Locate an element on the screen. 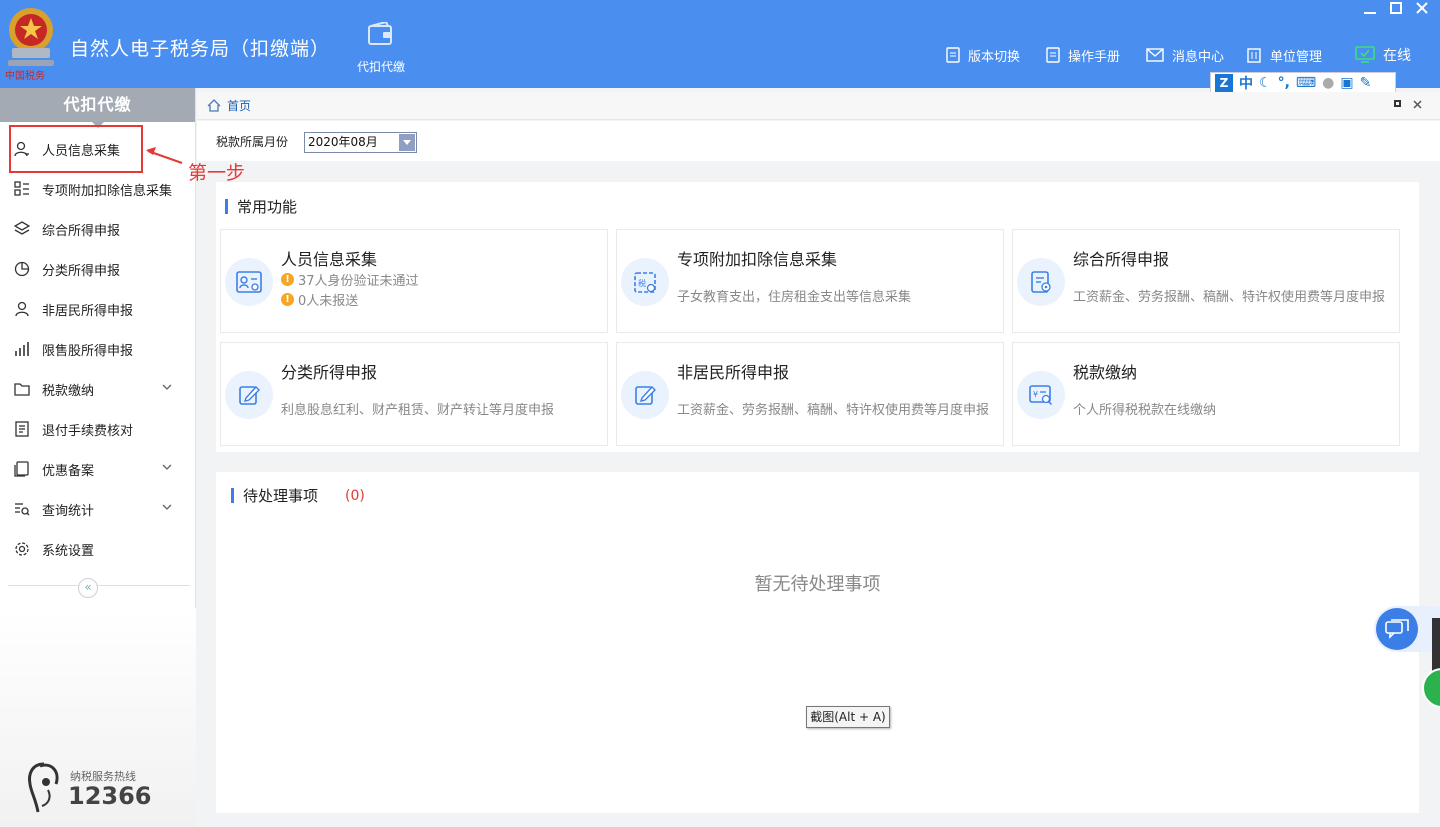 This screenshot has height=827, width=1440. screenshot-tooltip: 截图(Alt + A) is located at coordinates (848, 717).